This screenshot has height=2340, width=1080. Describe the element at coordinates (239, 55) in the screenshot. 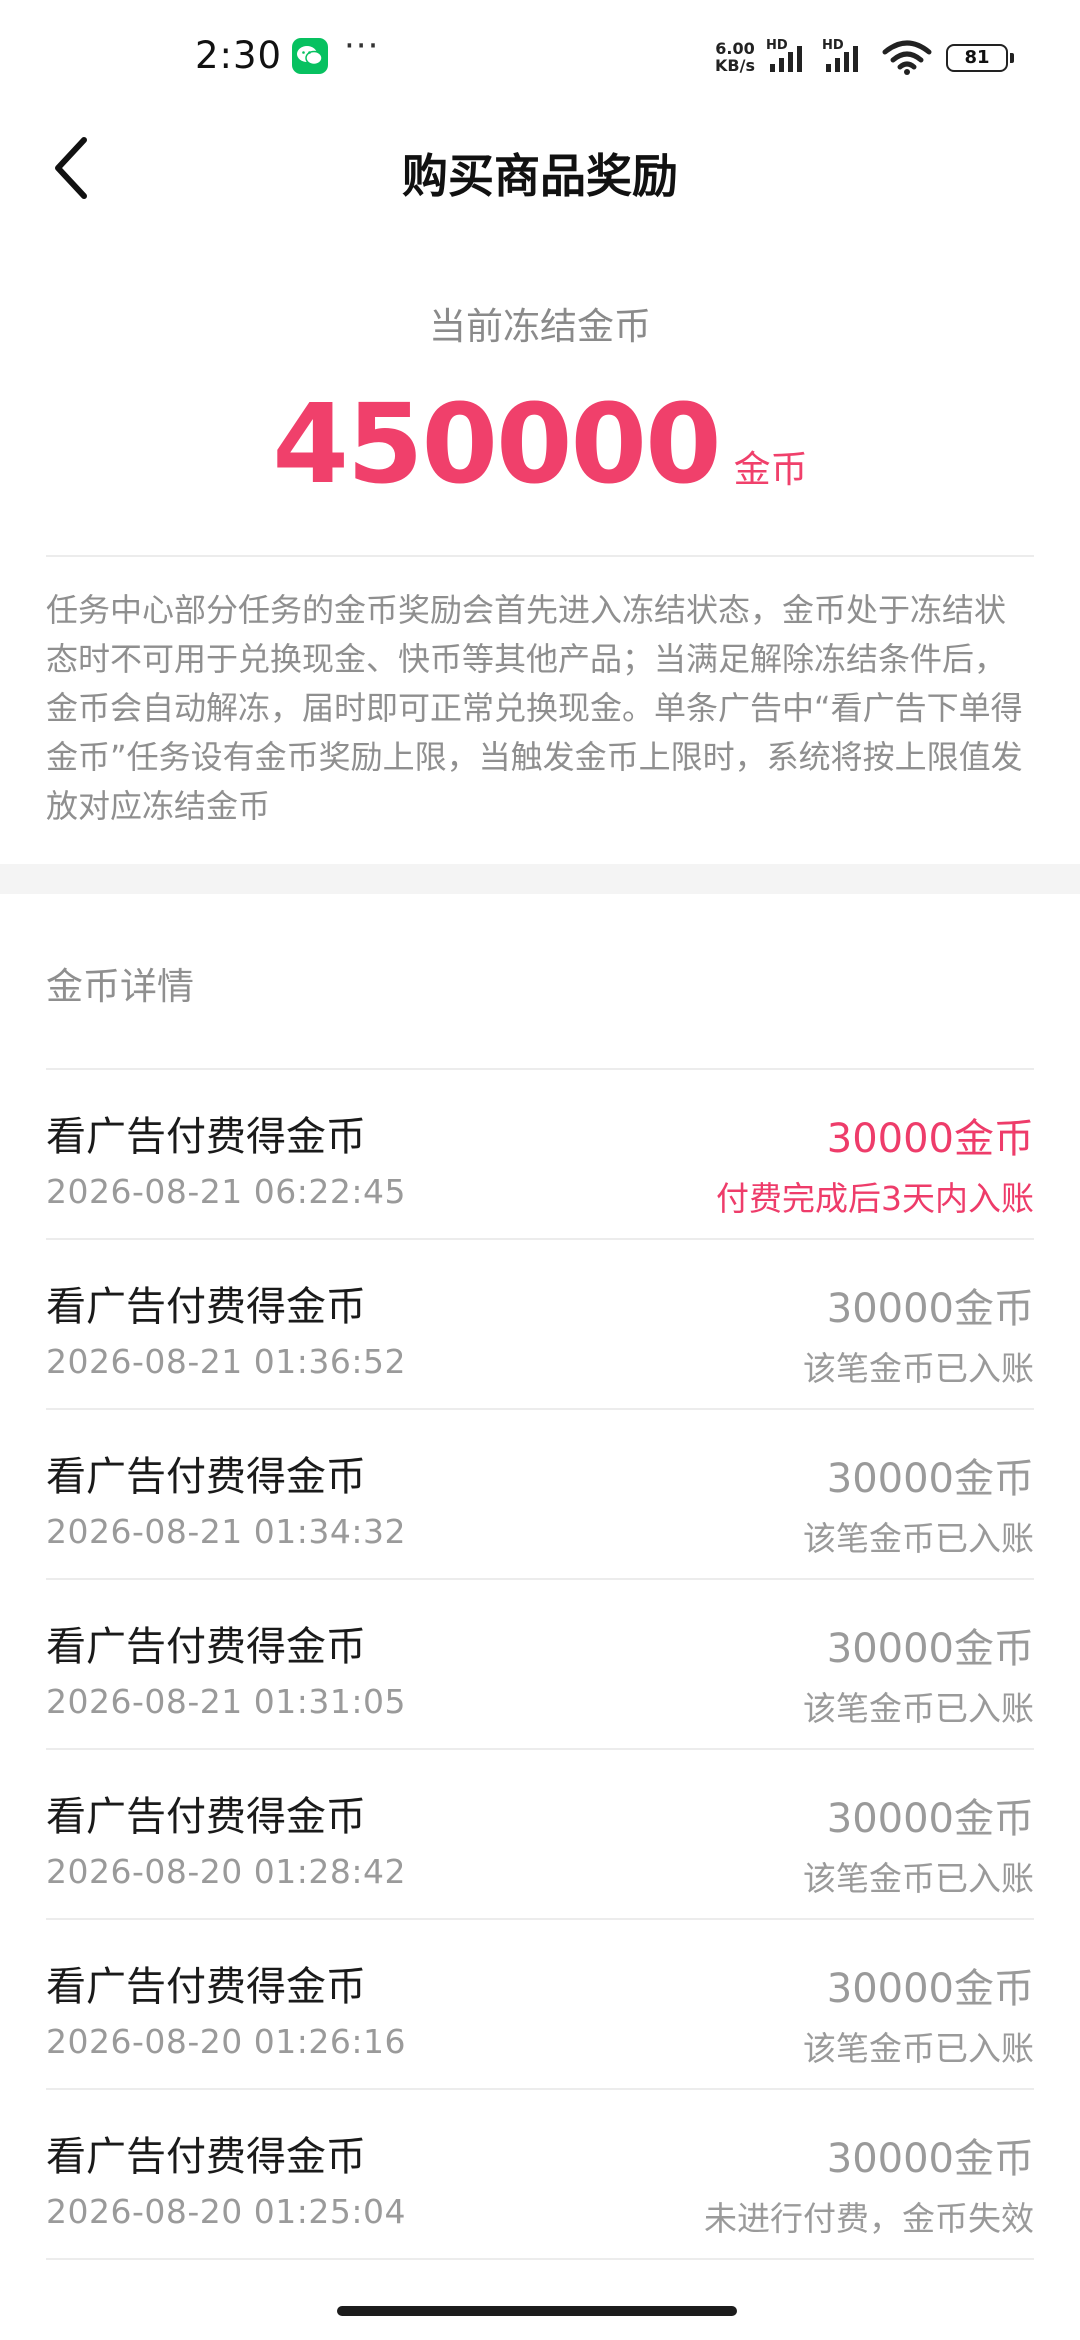

I see `status-time: 2:30` at that location.